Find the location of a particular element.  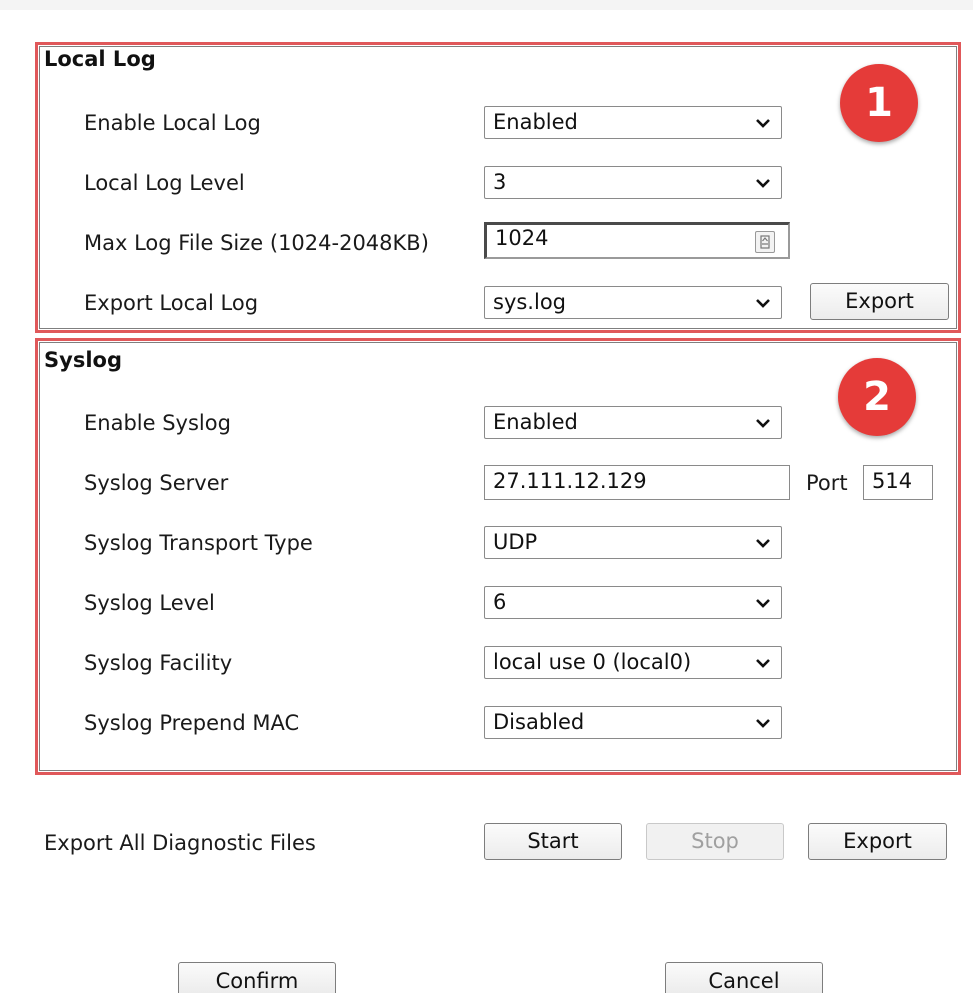

stop-button: Stop is located at coordinates (715, 841).